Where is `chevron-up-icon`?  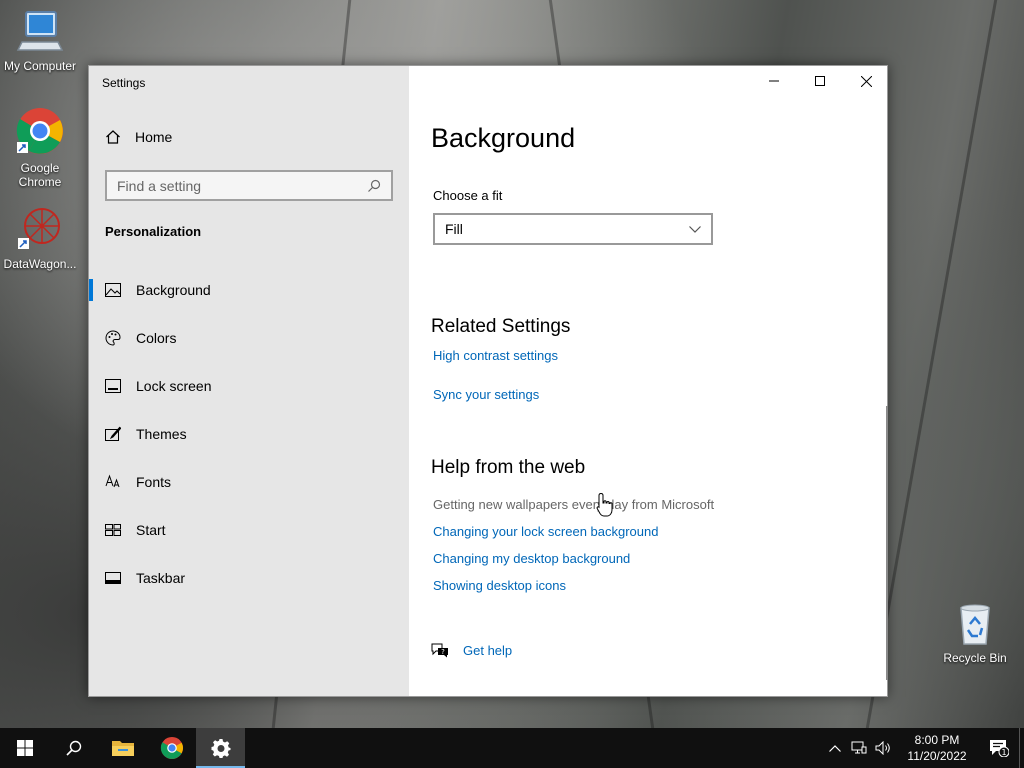
chevron-up-icon is located at coordinates (835, 748).